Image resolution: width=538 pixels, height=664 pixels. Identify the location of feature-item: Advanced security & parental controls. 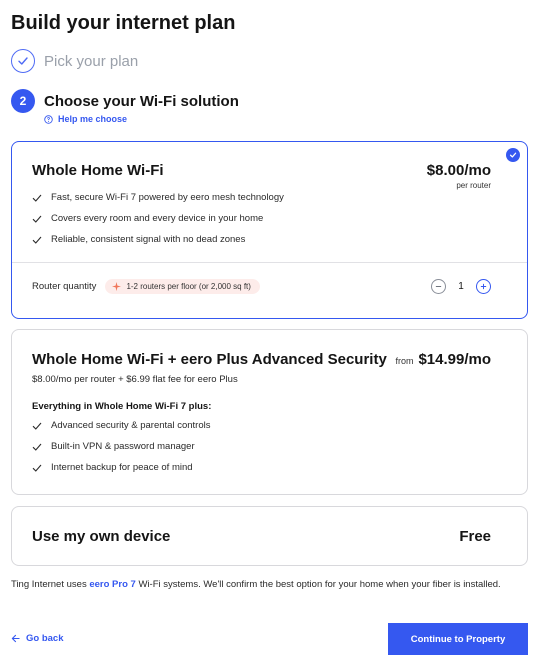
(121, 425).